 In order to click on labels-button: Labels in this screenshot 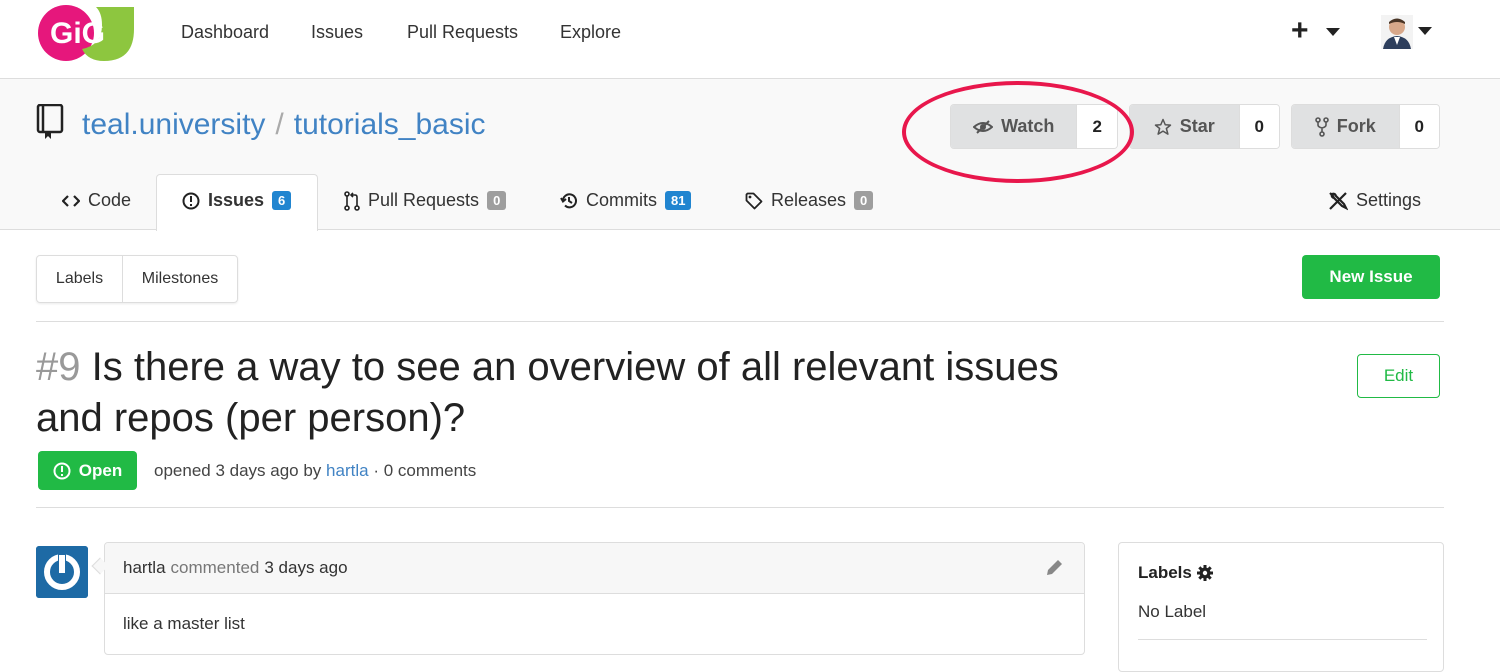, I will do `click(80, 279)`.